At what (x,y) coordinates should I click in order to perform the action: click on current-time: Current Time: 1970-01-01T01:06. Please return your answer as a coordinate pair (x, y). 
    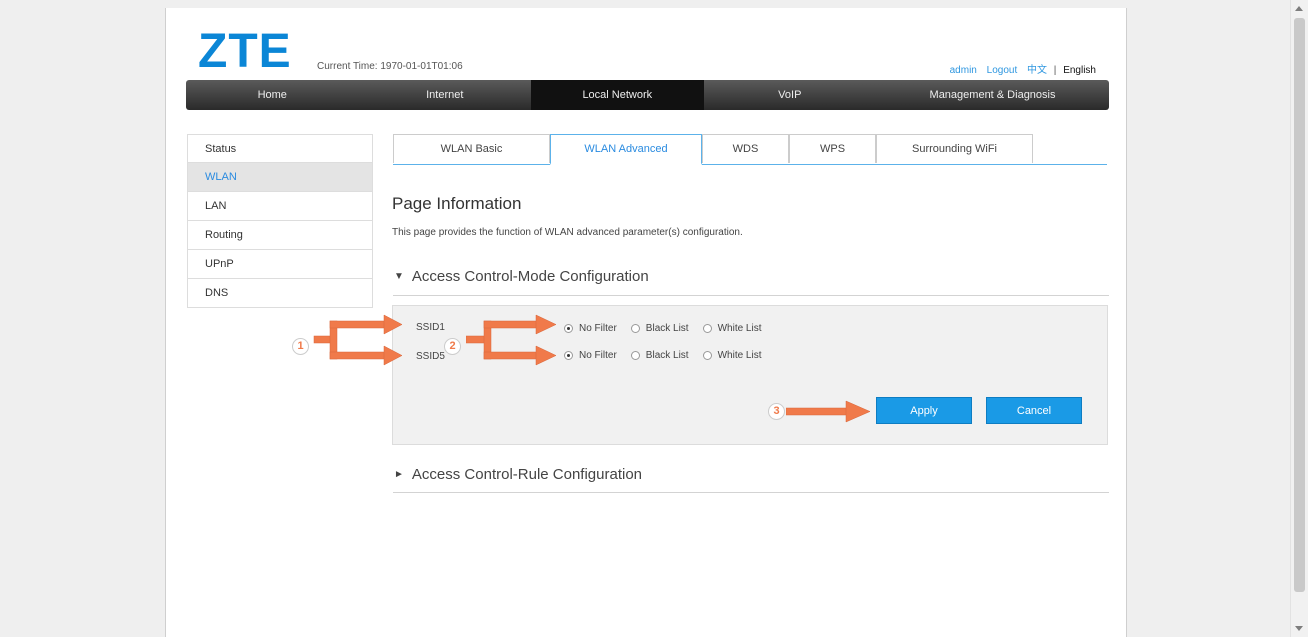
    Looking at the image, I should click on (390, 66).